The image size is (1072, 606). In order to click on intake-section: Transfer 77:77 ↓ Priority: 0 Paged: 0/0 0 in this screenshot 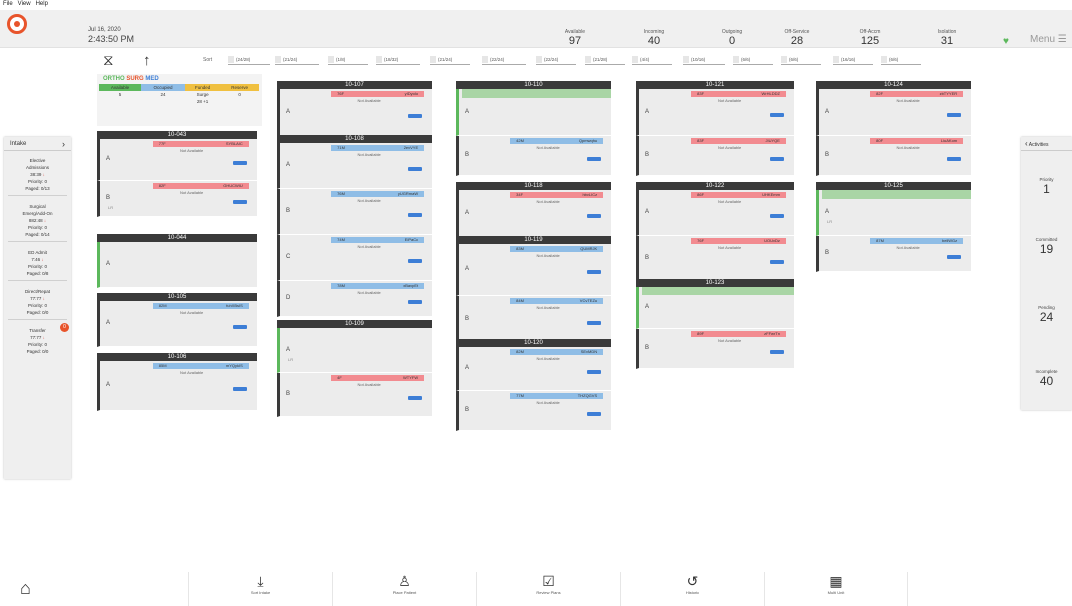, I will do `click(37, 339)`.